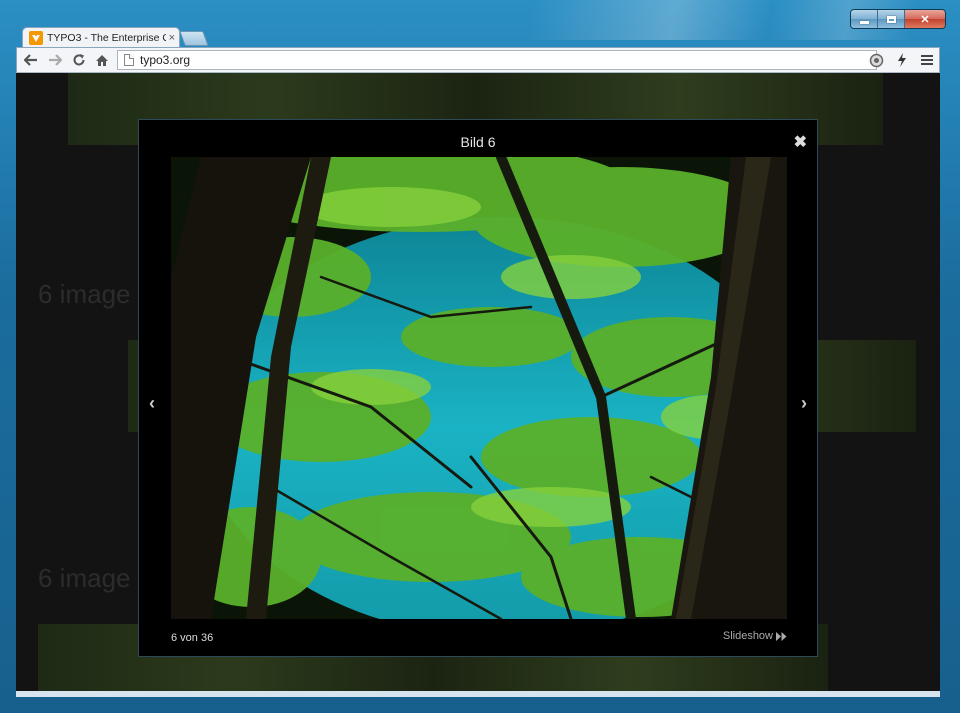 The image size is (960, 713). I want to click on lightning-icon, so click(902, 60).